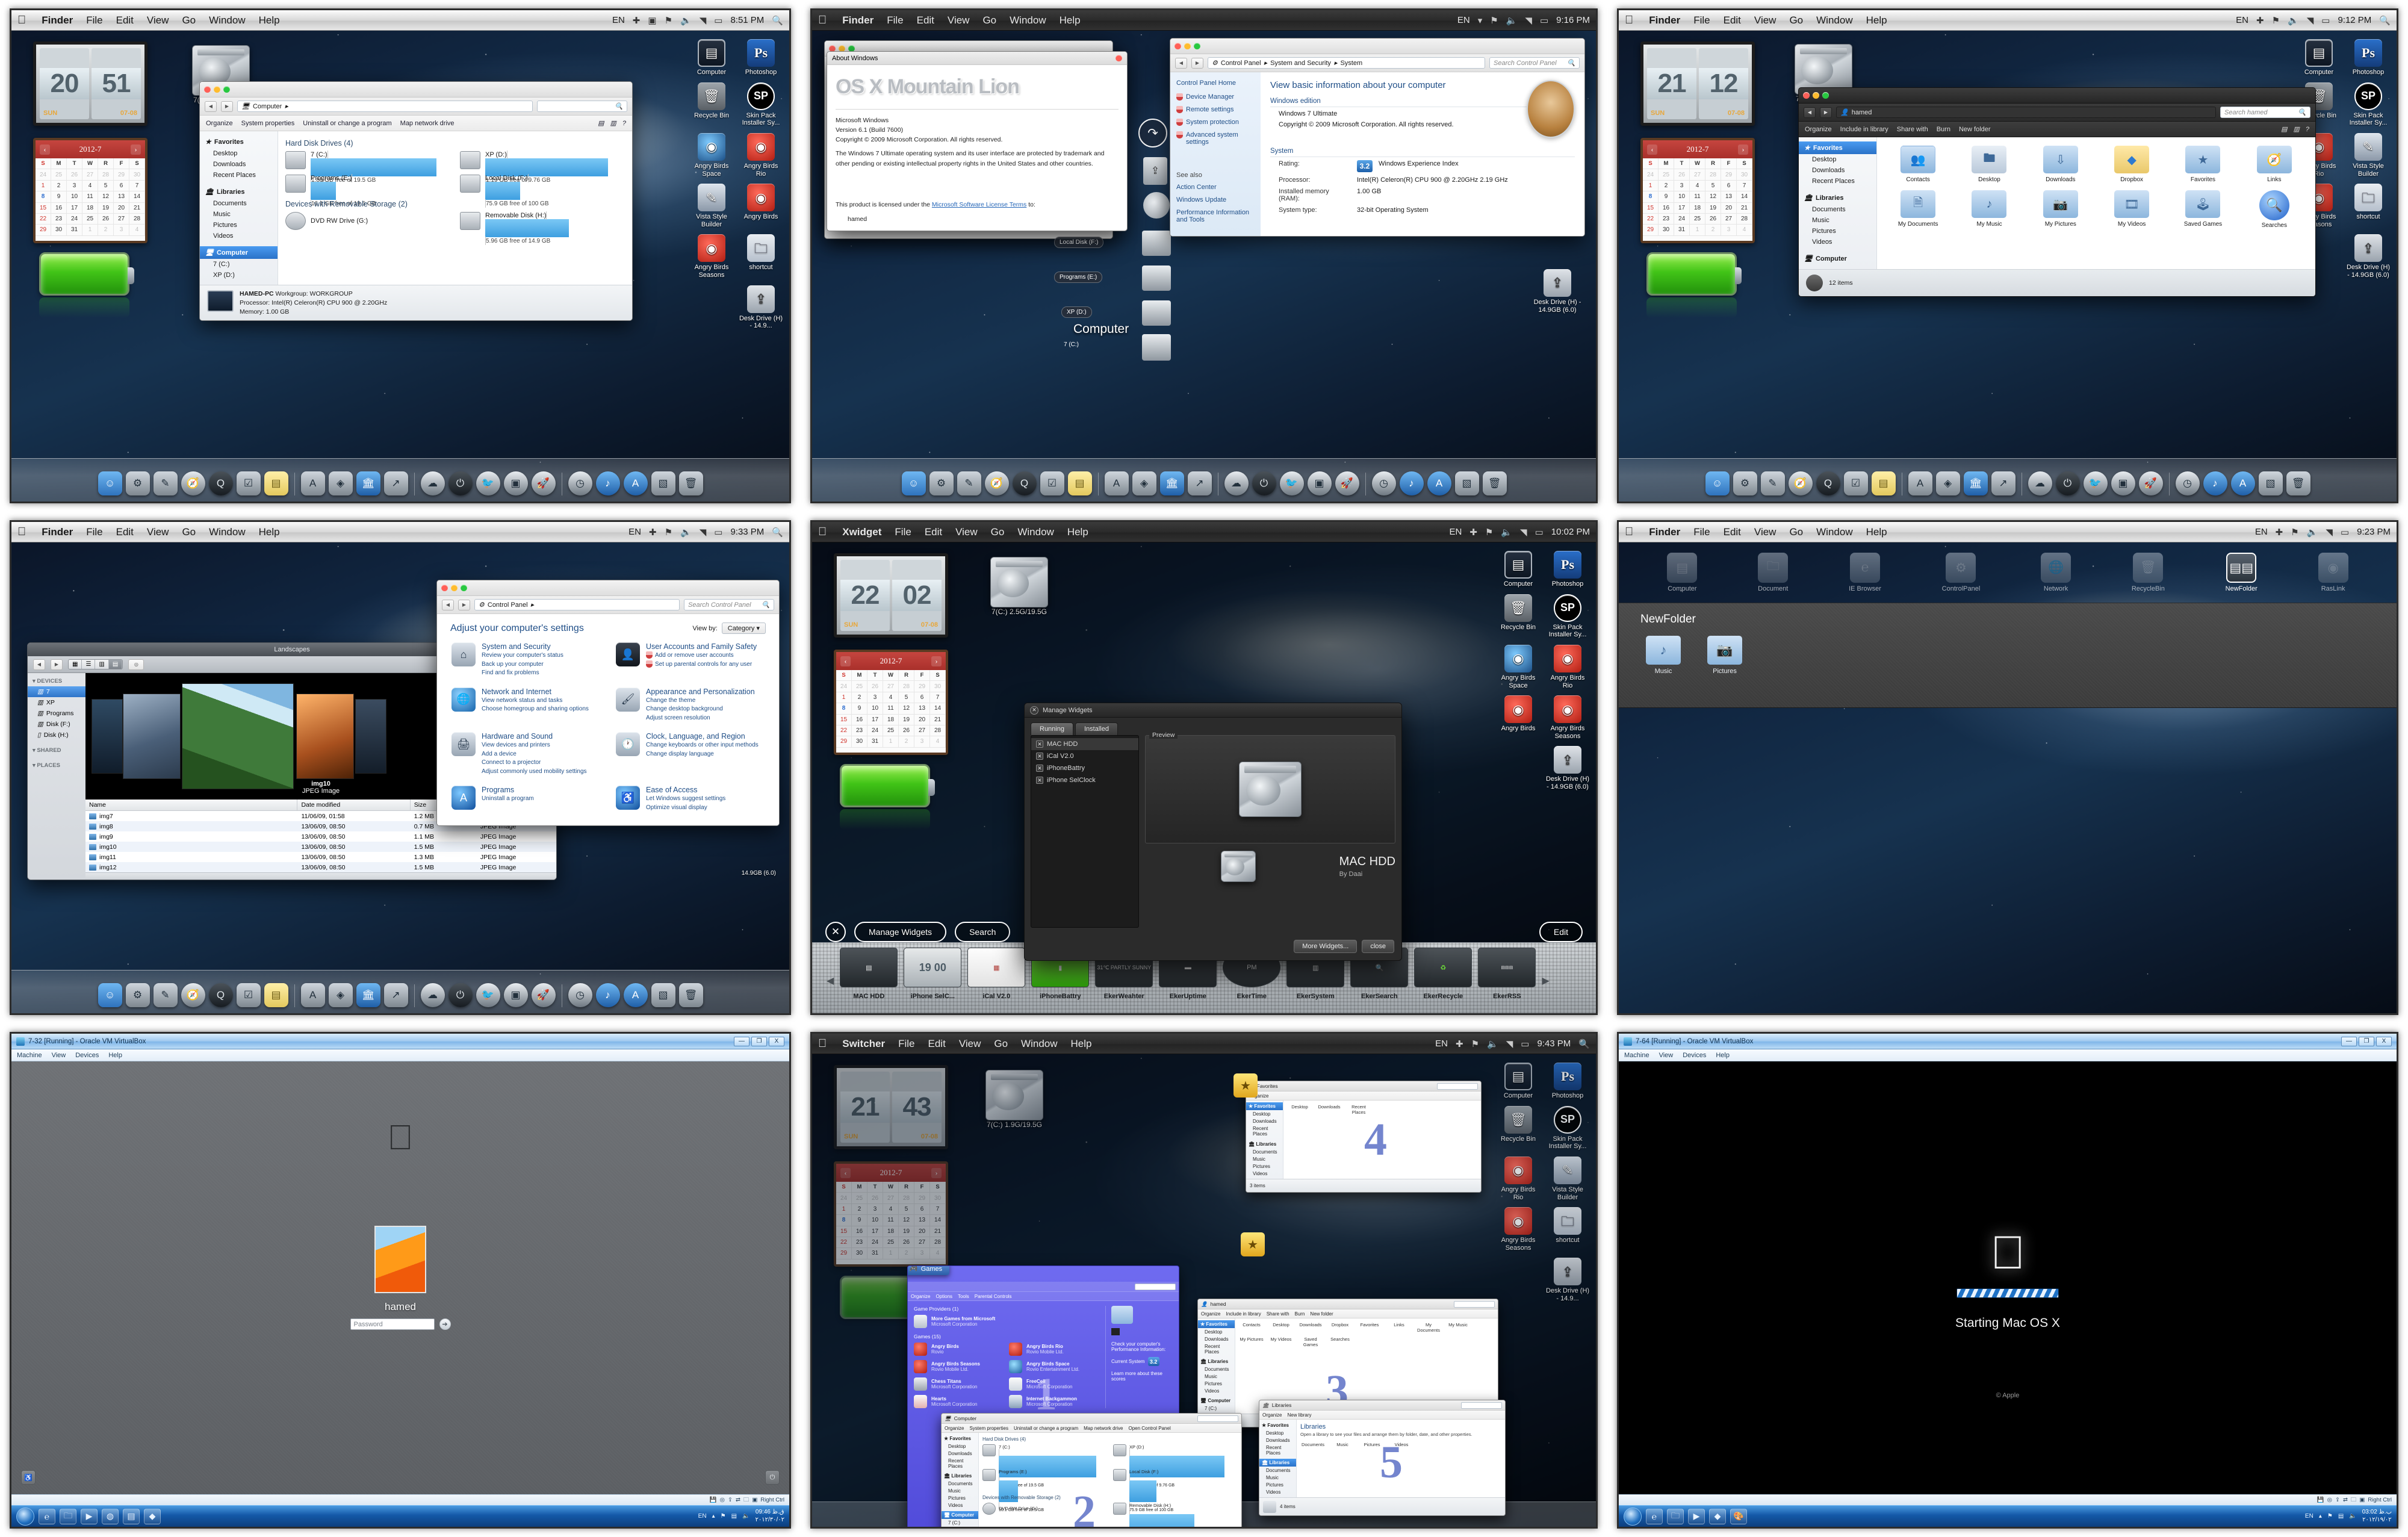 The height and width of the screenshot is (1537, 2408). What do you see at coordinates (1046, 1429) in the screenshot?
I see `uninstall-button: Uninstall or change a program` at bounding box center [1046, 1429].